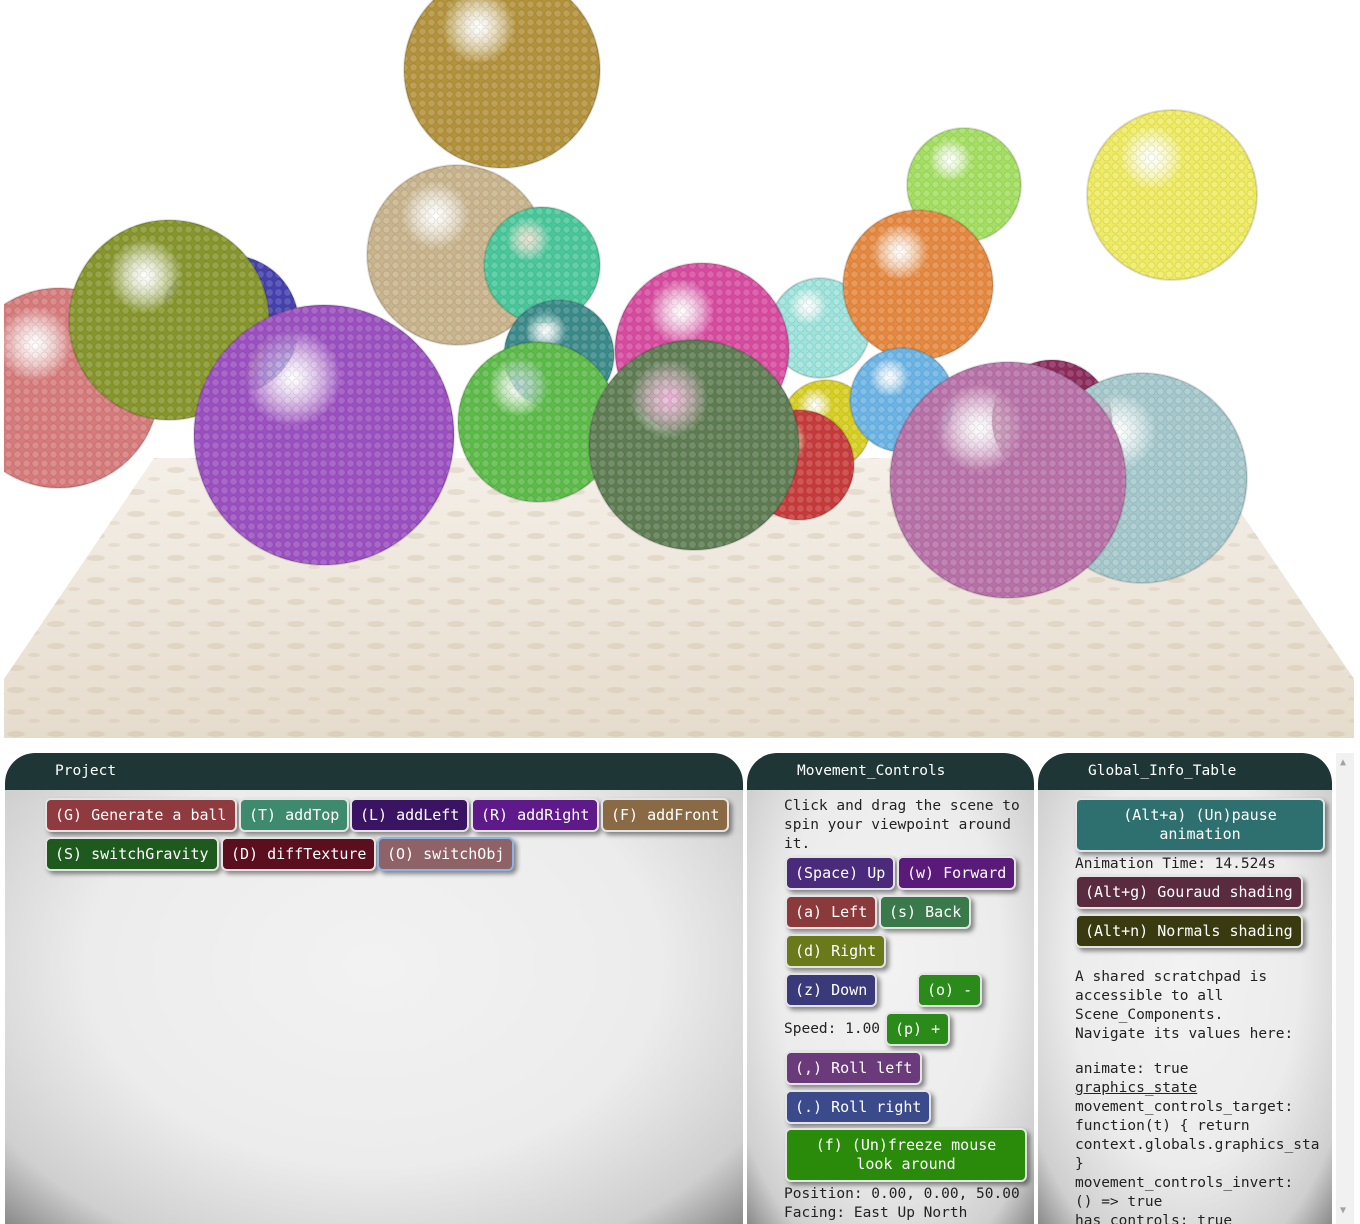  I want to click on roll-left-button: (,) Roll left, so click(854, 1068).